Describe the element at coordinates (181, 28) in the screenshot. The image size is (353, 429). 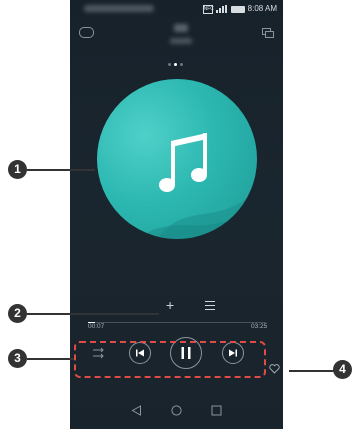
I see `song-title-blurred` at that location.